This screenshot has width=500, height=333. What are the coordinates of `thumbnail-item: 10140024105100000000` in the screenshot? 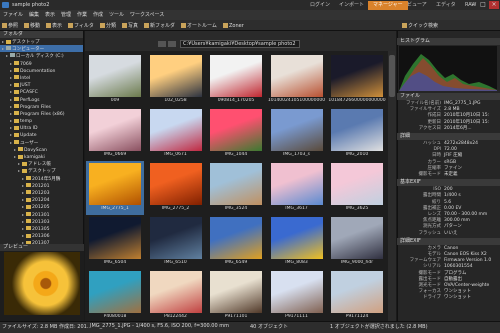 It's located at (297, 80).